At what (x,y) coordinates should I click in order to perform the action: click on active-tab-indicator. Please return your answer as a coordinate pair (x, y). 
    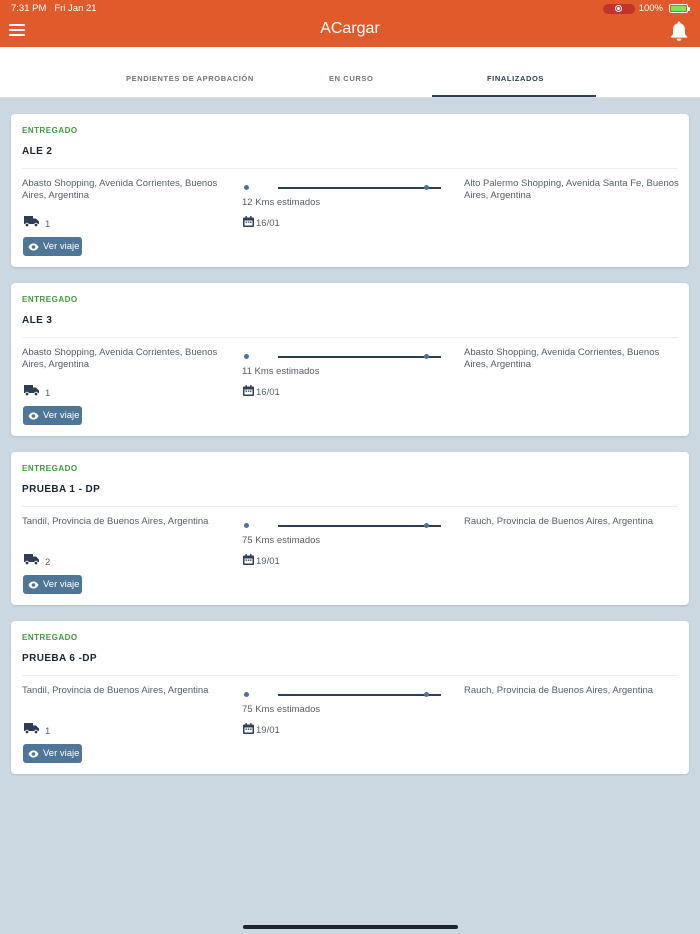
    Looking at the image, I should click on (514, 96).